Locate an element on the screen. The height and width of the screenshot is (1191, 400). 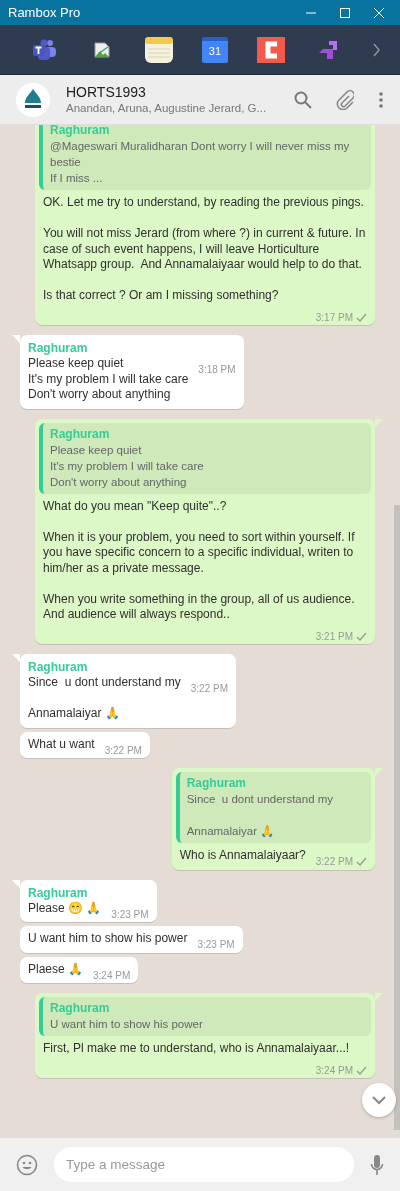
app-icon is located at coordinates (271, 49).